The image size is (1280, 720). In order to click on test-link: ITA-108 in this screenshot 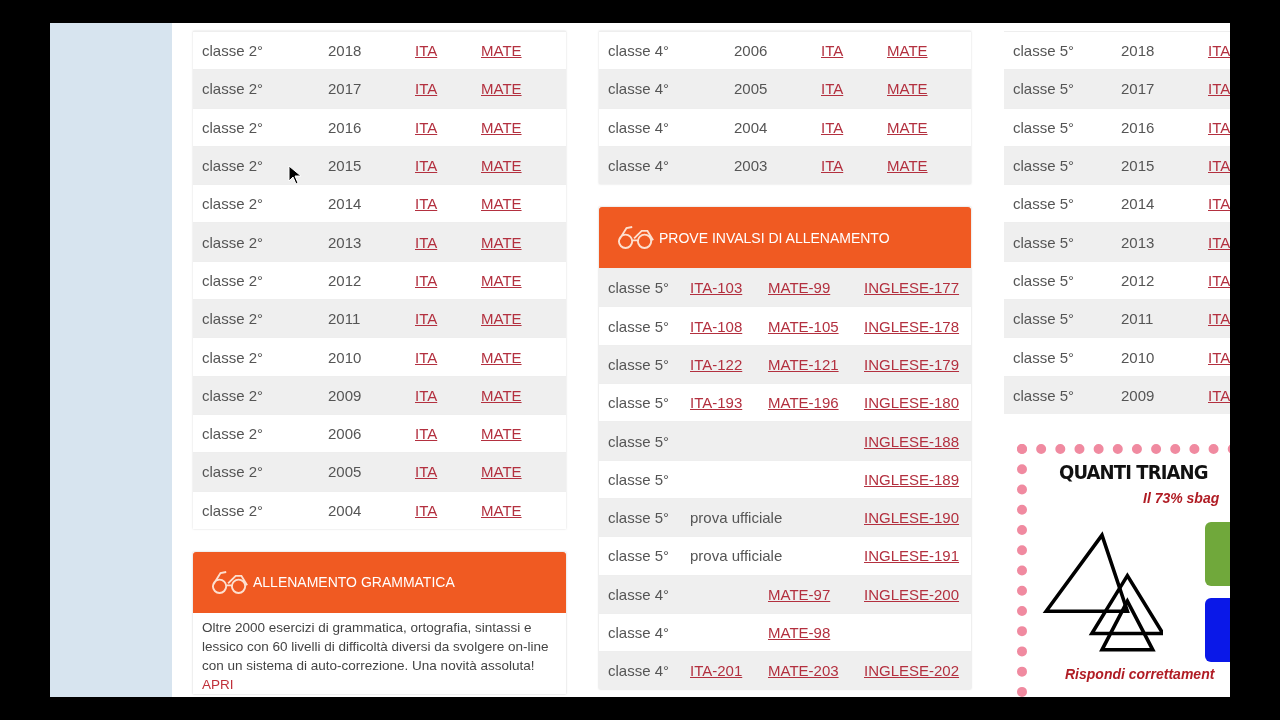, I will do `click(729, 326)`.